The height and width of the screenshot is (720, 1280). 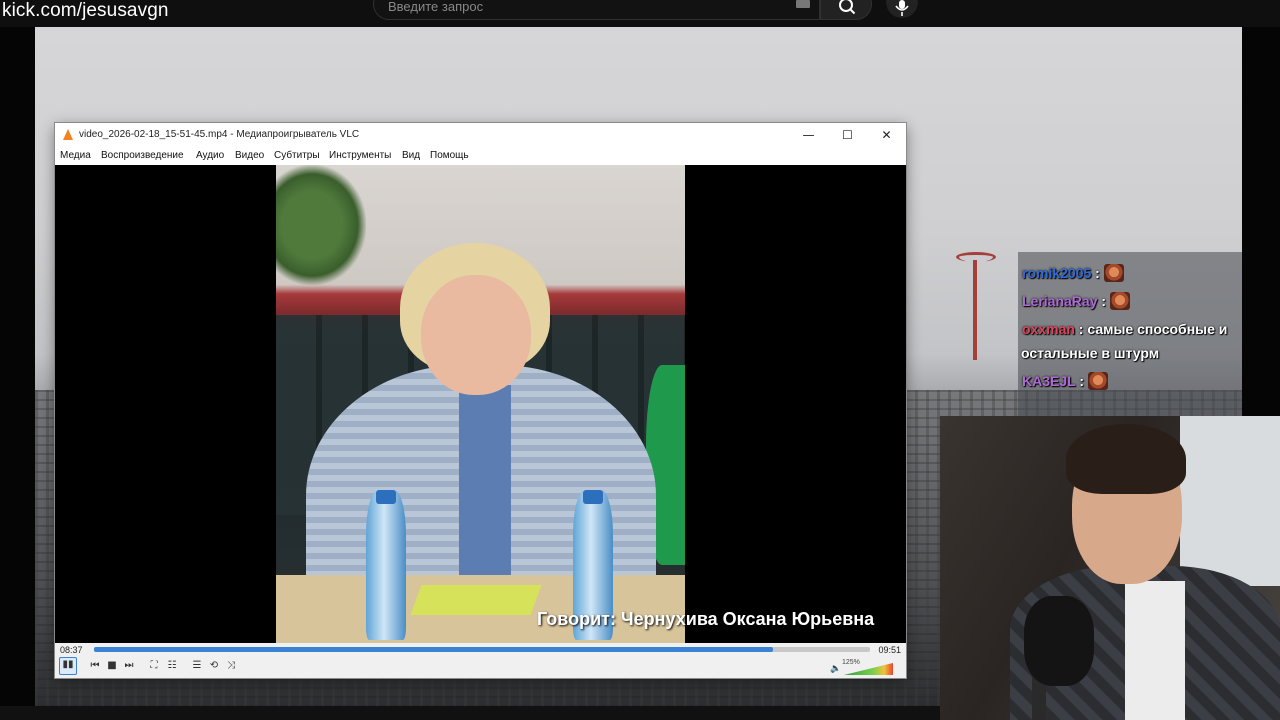 What do you see at coordinates (476, 600) in the screenshot?
I see `name-card` at bounding box center [476, 600].